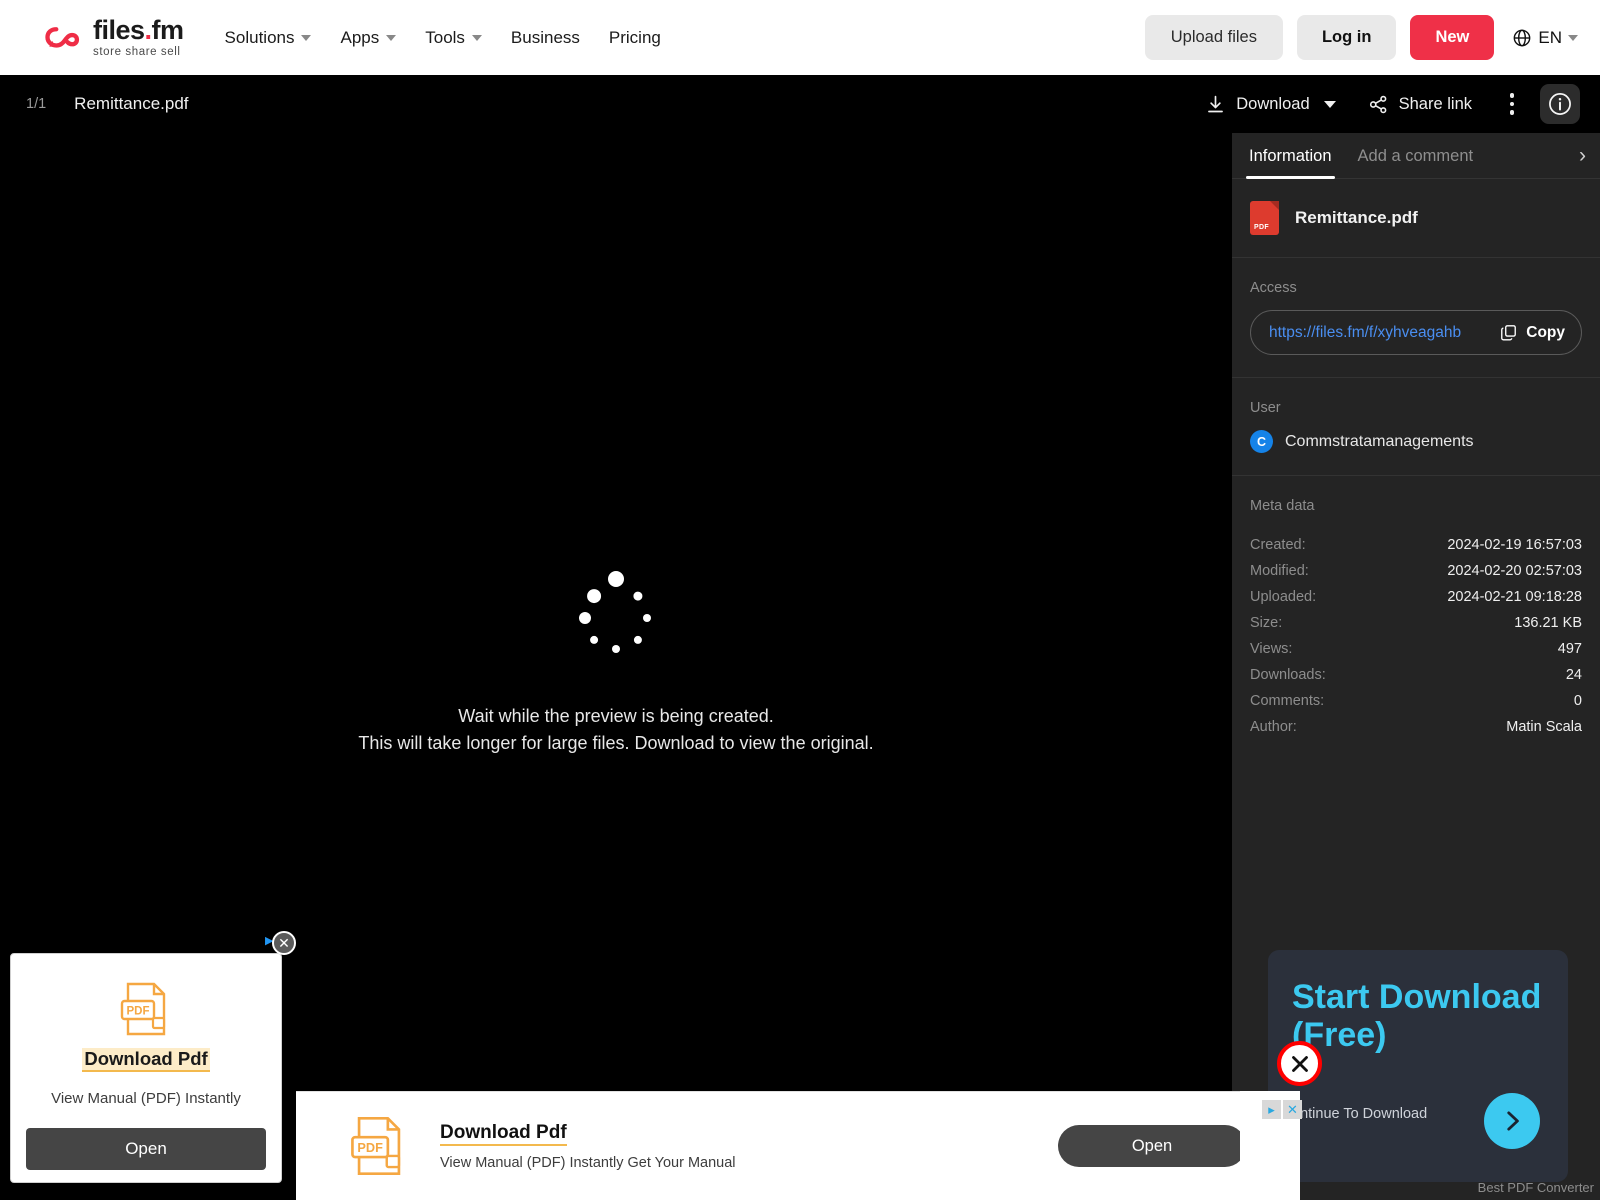  Describe the element at coordinates (284, 943) in the screenshot. I see `ad-left-close-button: ✕` at that location.